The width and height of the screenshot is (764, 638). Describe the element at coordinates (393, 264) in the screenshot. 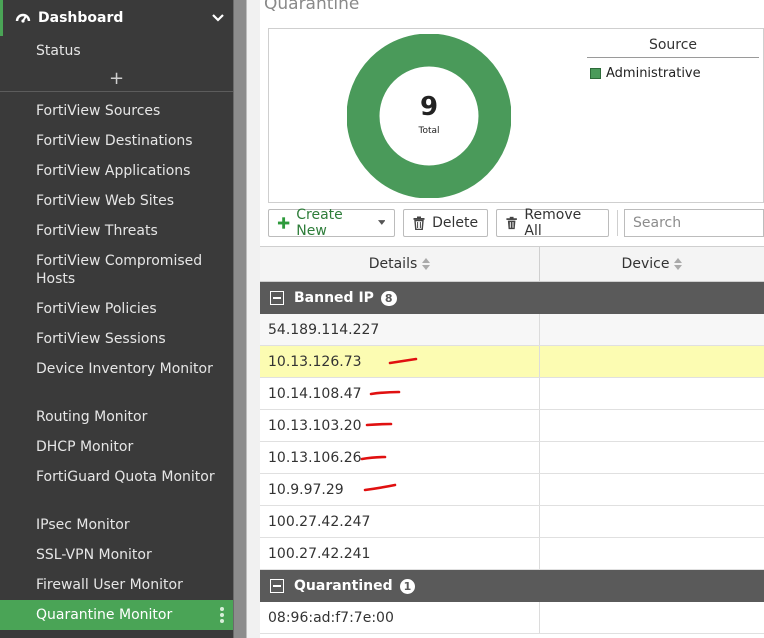

I see `column-header-label: Details` at that location.